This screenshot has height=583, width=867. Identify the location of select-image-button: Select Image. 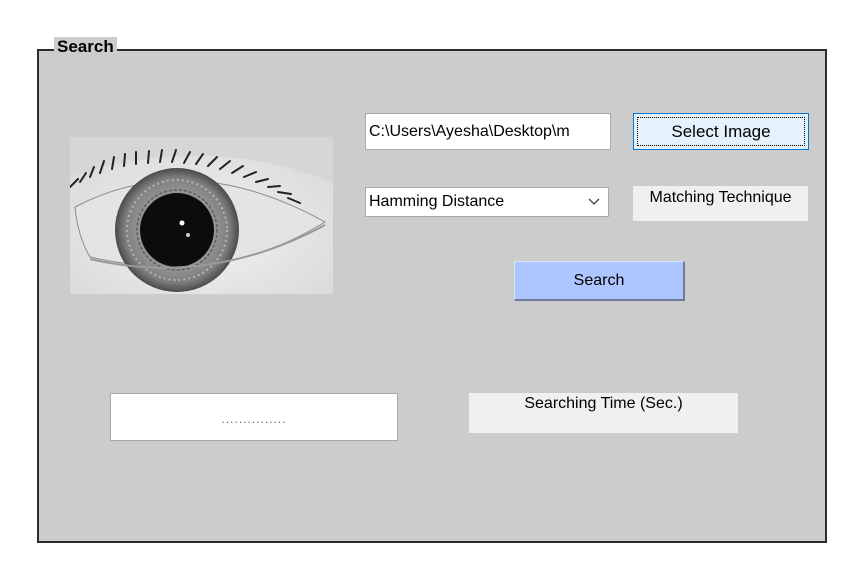
(721, 131).